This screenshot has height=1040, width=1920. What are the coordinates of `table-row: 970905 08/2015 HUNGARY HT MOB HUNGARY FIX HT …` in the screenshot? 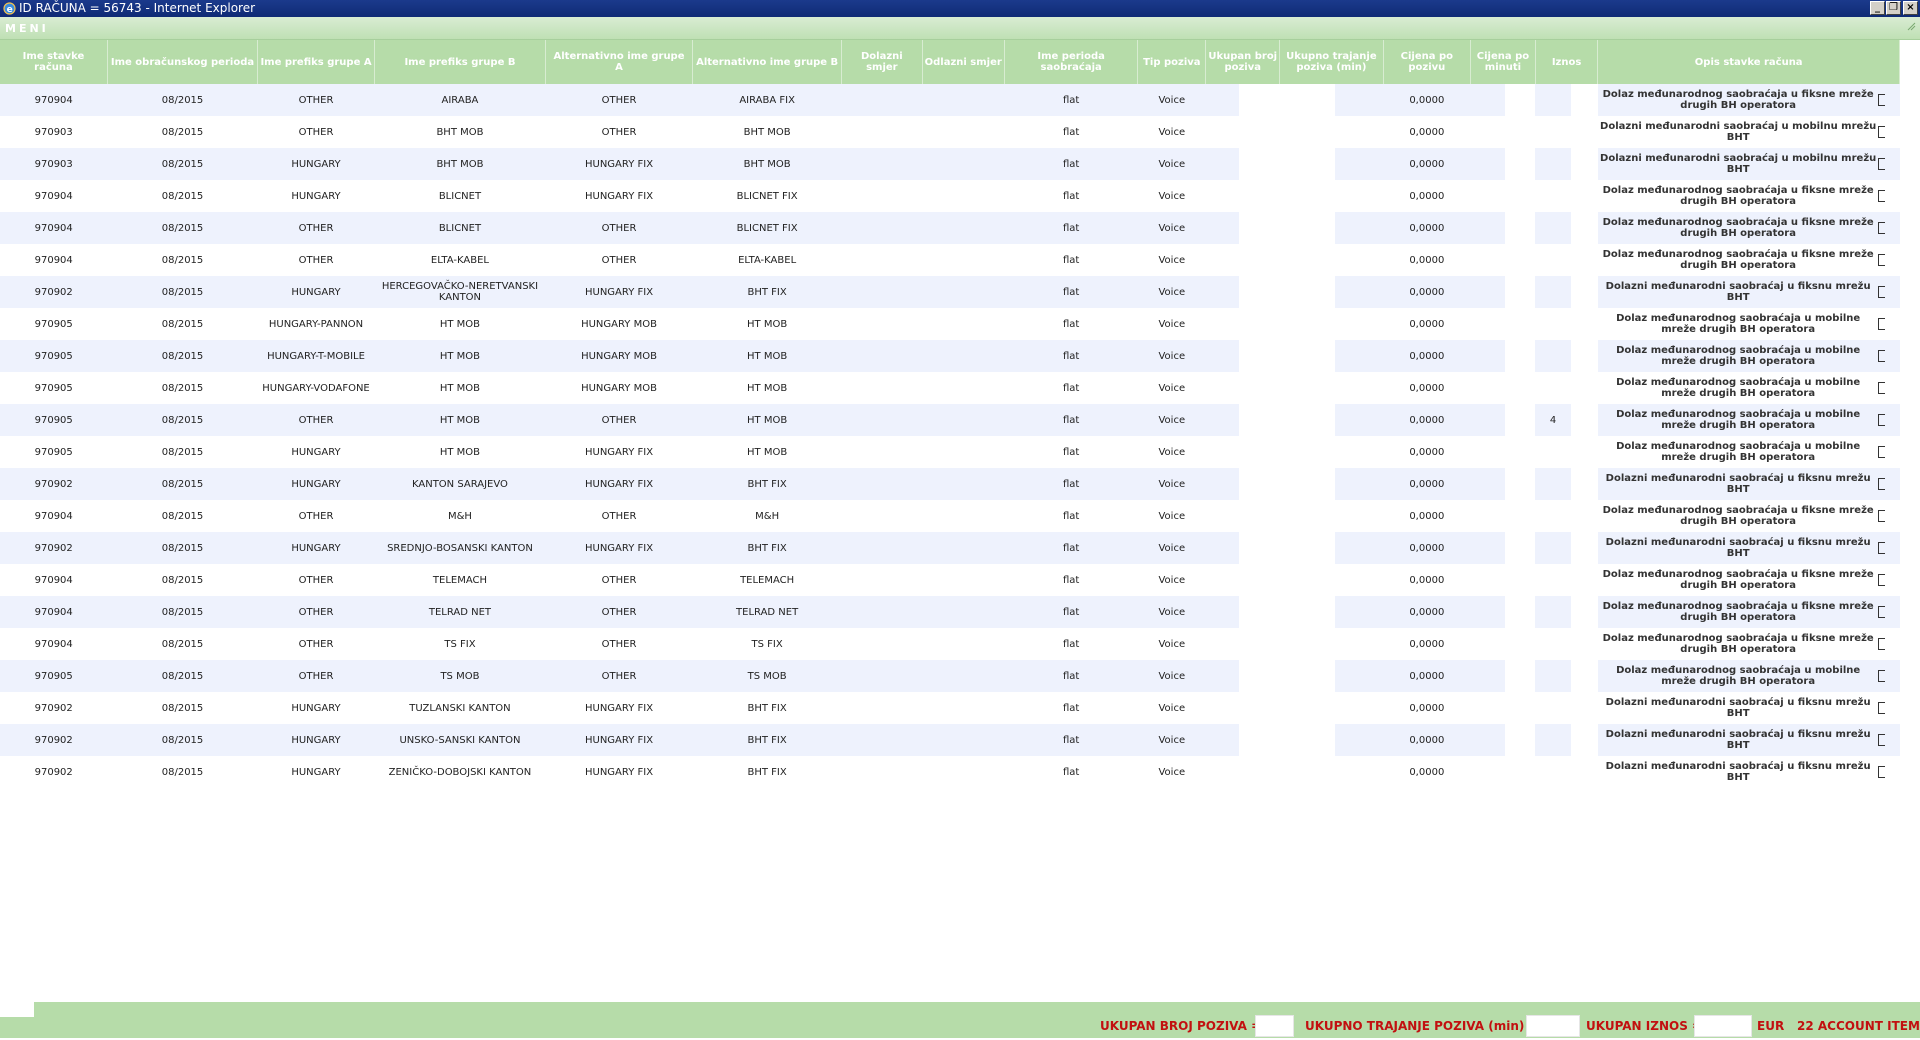 It's located at (950, 452).